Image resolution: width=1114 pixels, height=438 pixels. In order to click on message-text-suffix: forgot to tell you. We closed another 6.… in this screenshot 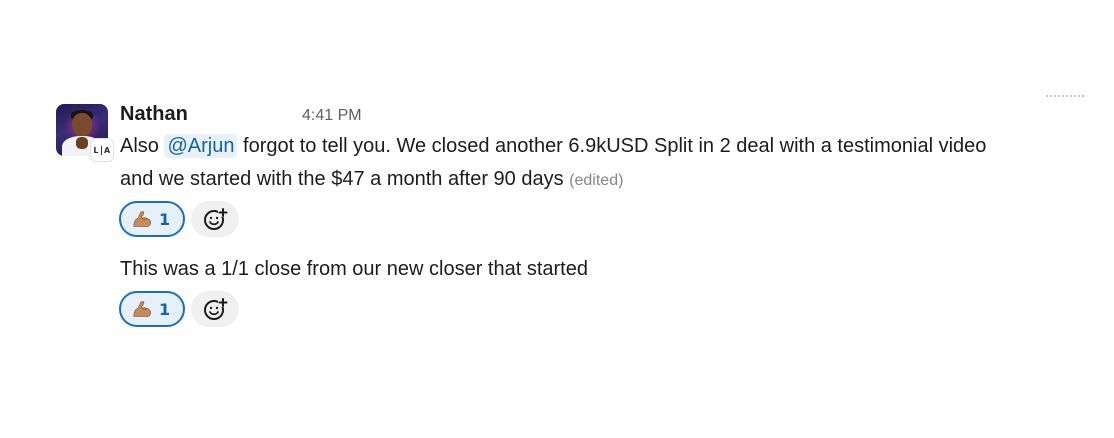, I will do `click(615, 146)`.